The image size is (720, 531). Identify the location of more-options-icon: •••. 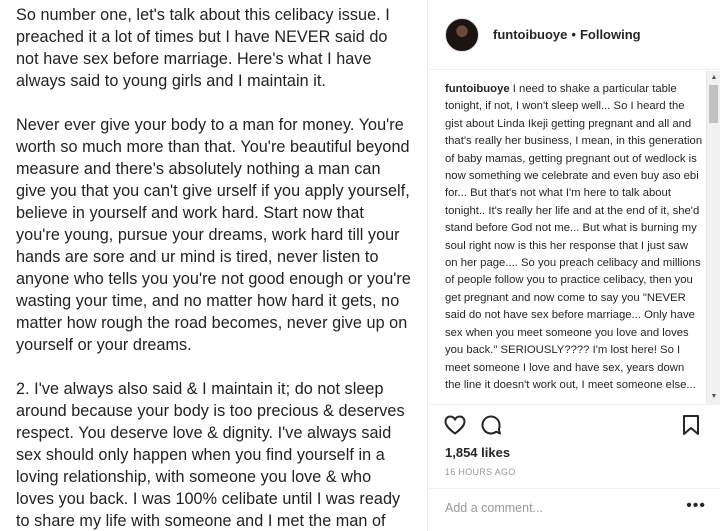
(696, 506).